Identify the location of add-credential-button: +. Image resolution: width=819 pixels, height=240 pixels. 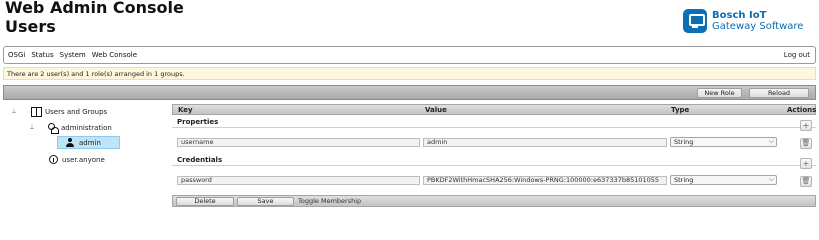
(806, 163).